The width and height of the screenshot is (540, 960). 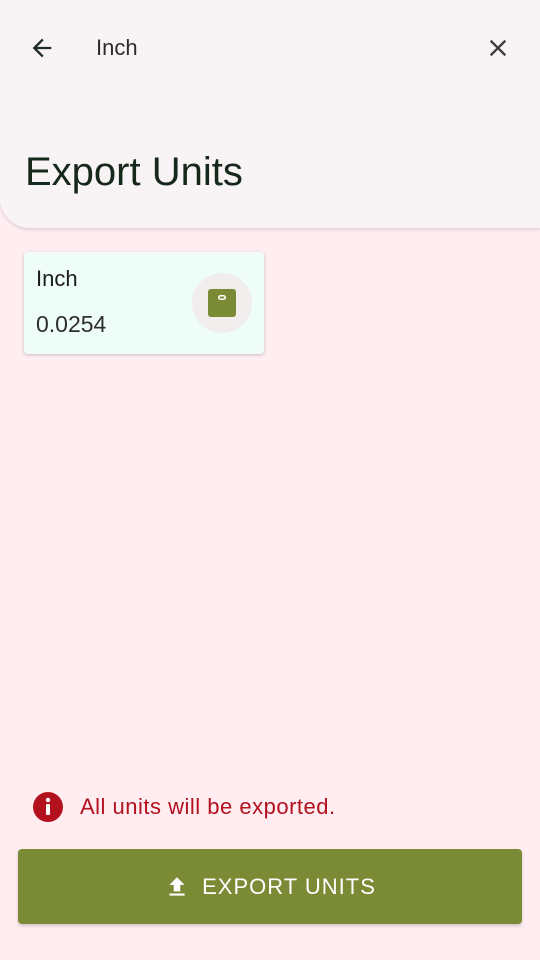 I want to click on info-text: All units will be exported., so click(x=208, y=806).